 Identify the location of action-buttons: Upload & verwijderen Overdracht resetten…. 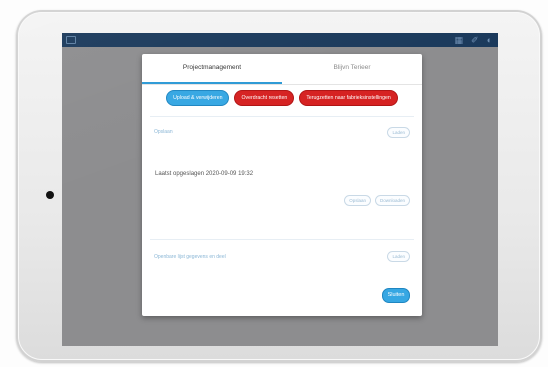
(282, 98).